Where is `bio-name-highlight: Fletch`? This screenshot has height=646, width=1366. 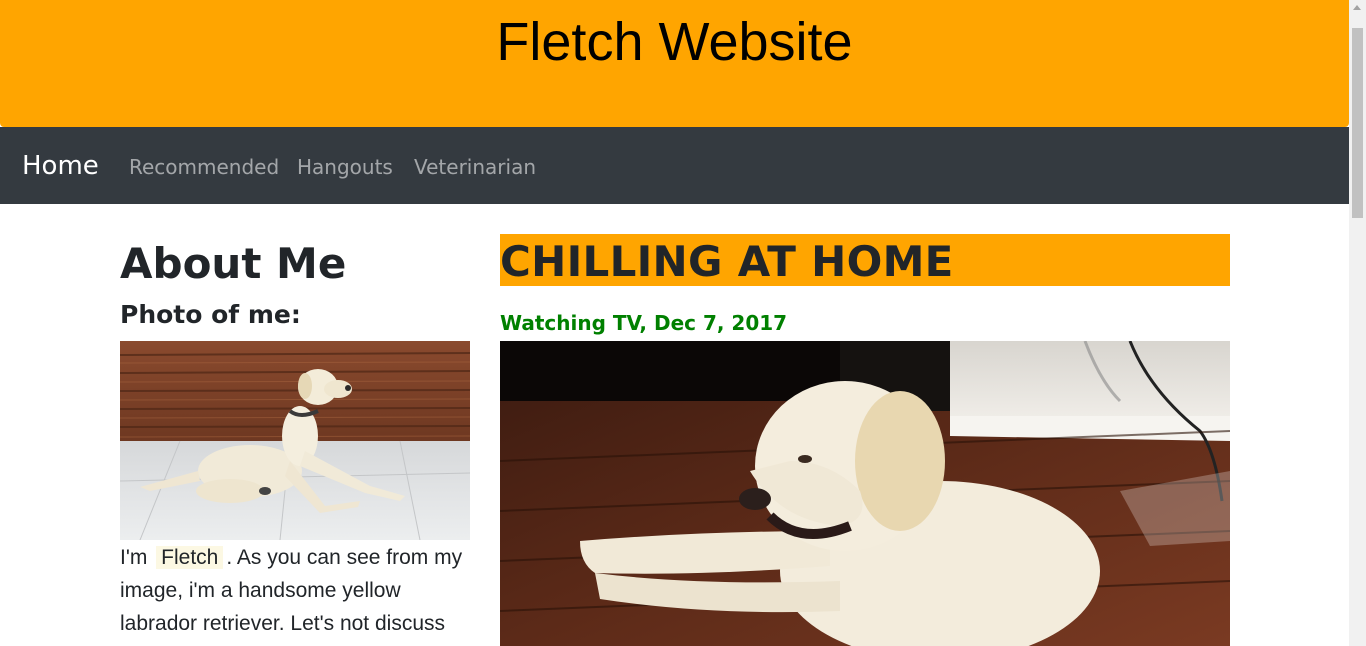
bio-name-highlight: Fletch is located at coordinates (190, 557).